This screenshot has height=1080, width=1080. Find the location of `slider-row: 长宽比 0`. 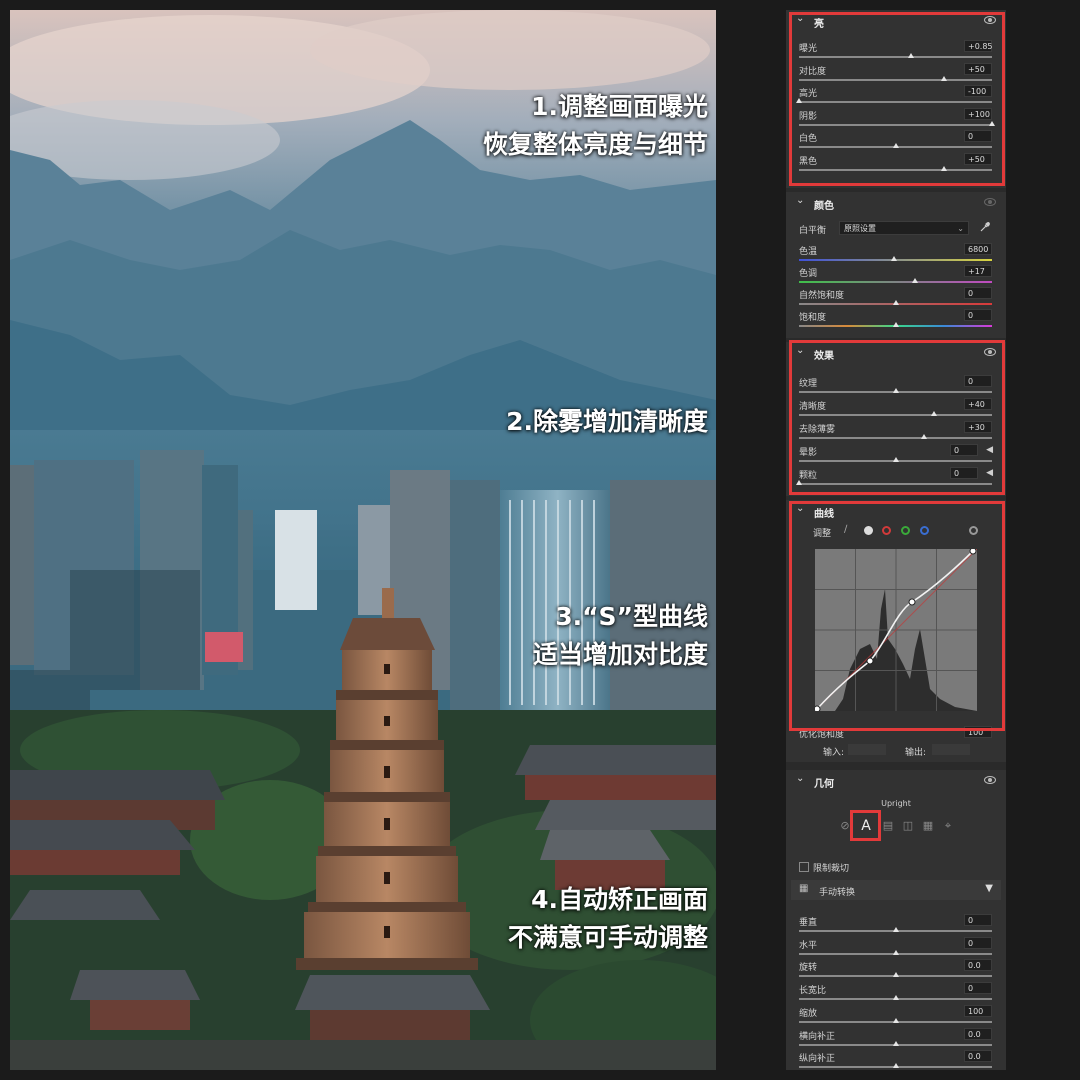

slider-row: 长宽比 0 is located at coordinates (896, 993).